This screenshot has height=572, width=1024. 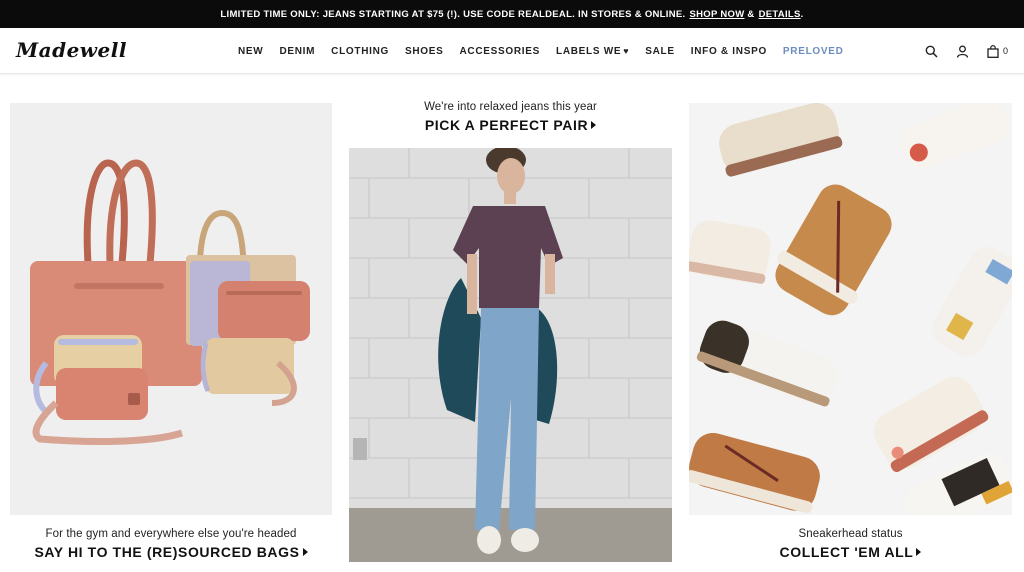 I want to click on nav-denim: DENIM, so click(x=297, y=51).